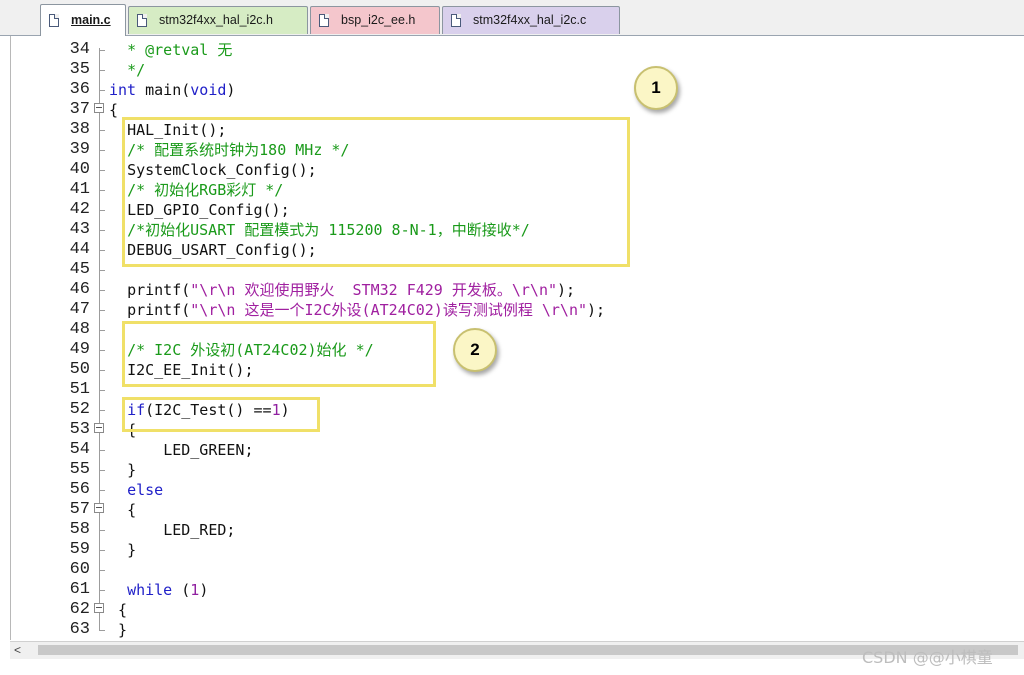 The width and height of the screenshot is (1024, 675). Describe the element at coordinates (375, 20) in the screenshot. I see `tab-bsp-i2c-ee-h: bsp_i2c_ee.h` at that location.